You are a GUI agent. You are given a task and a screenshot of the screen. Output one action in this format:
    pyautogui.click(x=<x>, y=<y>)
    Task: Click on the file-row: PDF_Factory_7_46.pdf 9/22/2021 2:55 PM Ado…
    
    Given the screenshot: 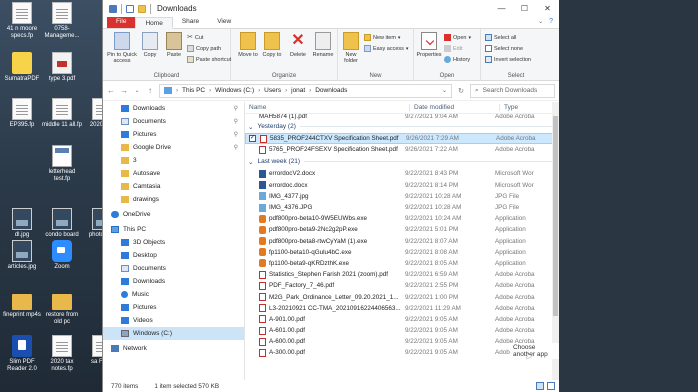 What is the action you would take?
    pyautogui.click(x=402, y=285)
    